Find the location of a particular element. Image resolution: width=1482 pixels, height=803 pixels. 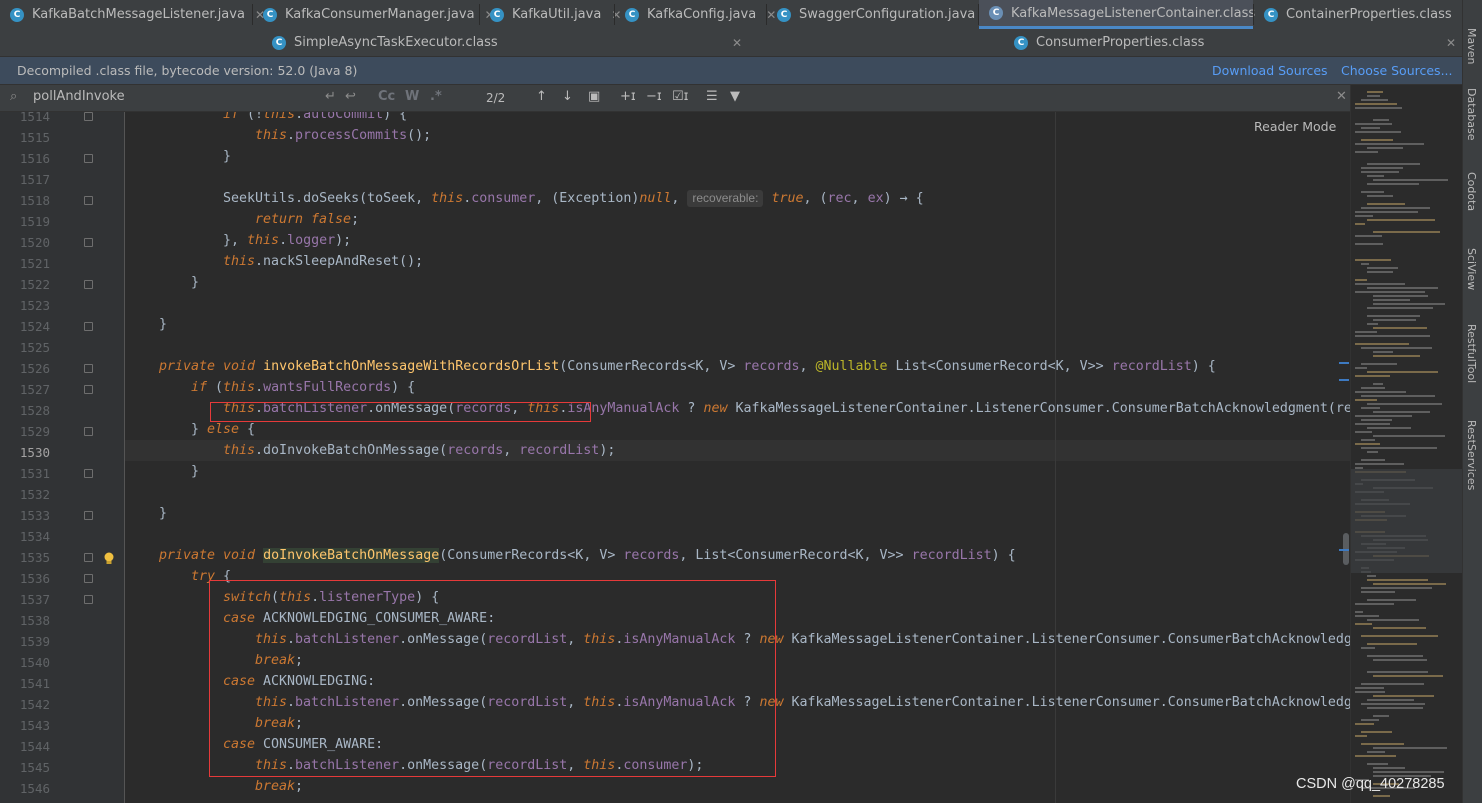

match-case-toggle: Cc is located at coordinates (386, 96).